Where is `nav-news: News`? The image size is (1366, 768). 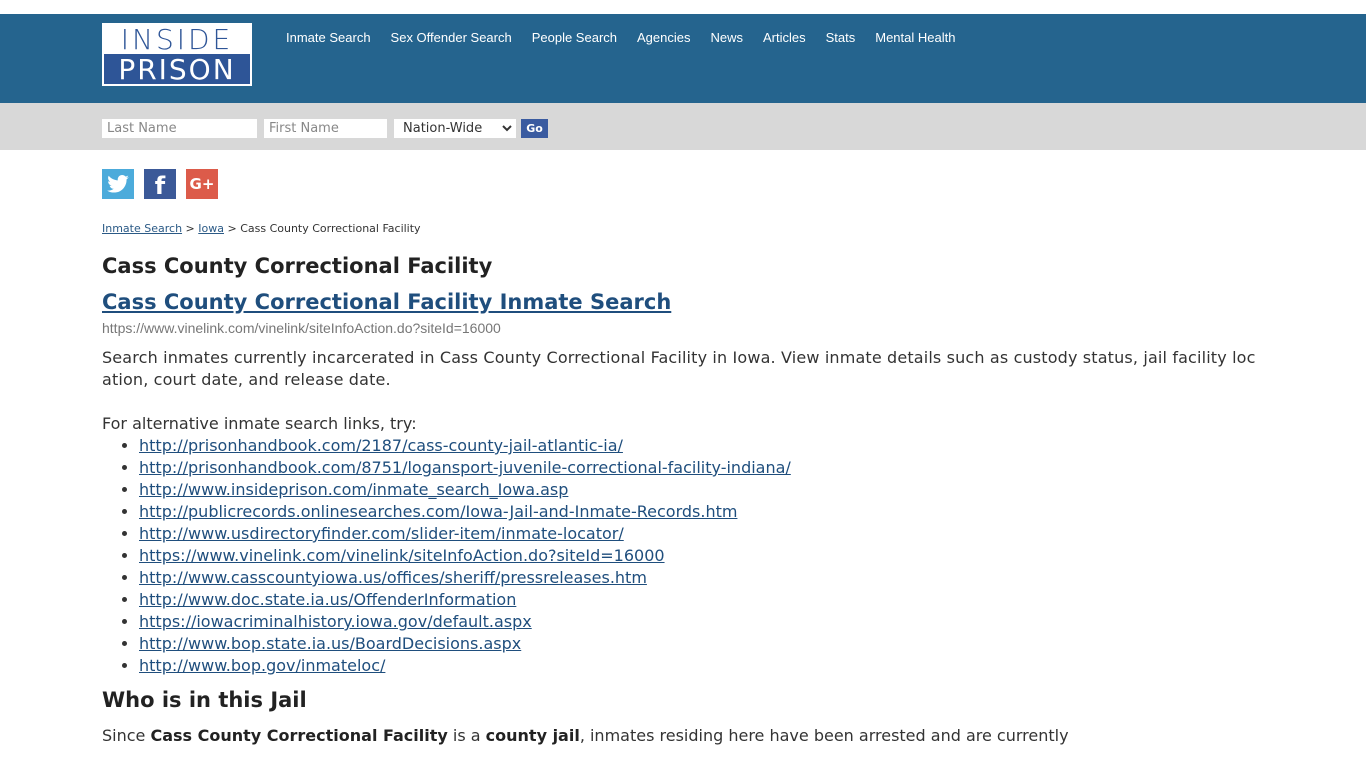
nav-news: News is located at coordinates (726, 38).